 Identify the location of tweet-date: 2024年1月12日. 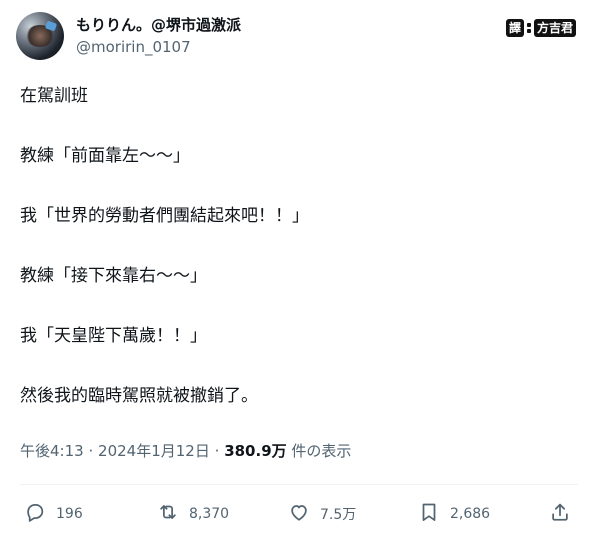
(154, 451).